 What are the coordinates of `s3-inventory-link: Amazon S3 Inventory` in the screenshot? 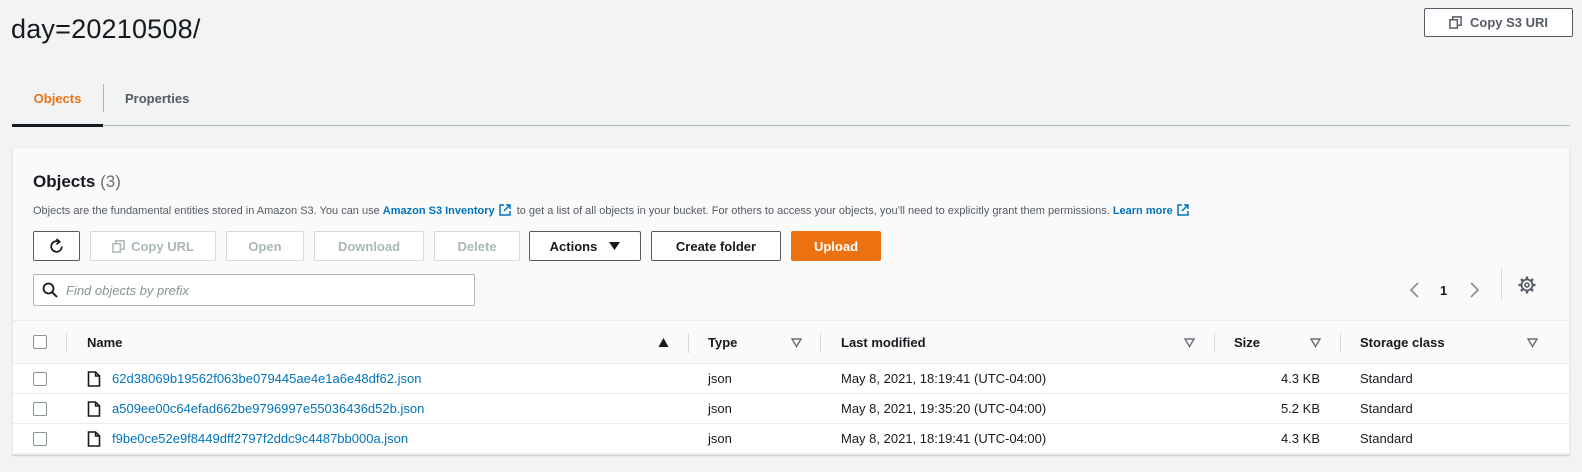 It's located at (439, 211).